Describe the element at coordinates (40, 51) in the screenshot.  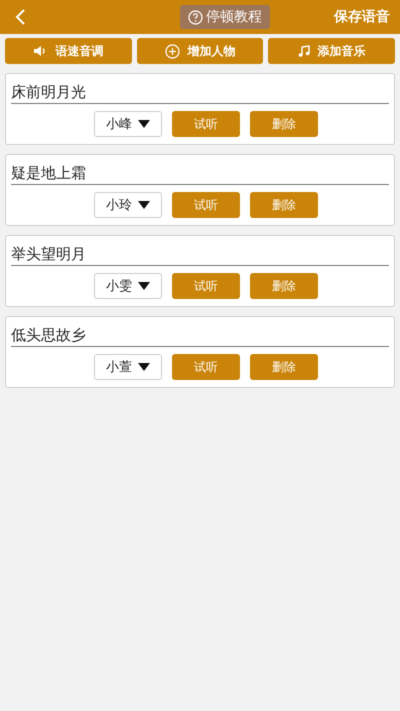
I see `speaker-icon` at that location.